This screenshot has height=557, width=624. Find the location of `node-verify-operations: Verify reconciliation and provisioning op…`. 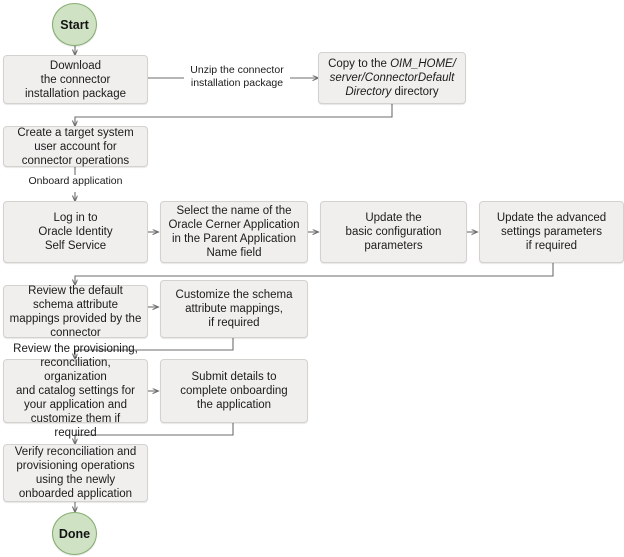

node-verify-operations: Verify reconciliation and provisioning op… is located at coordinates (75, 473).